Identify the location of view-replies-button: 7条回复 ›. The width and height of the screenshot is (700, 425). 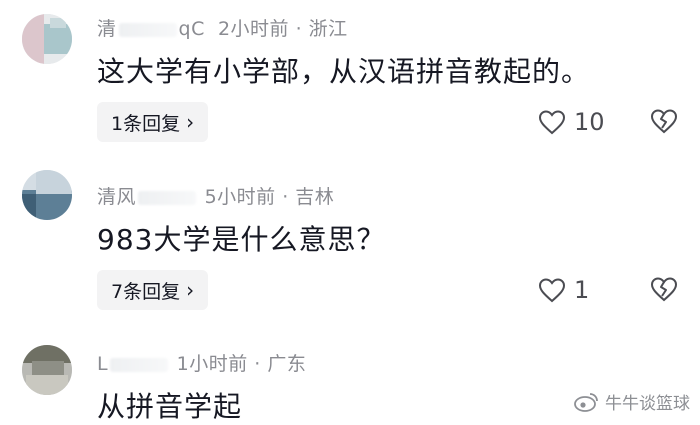
(153, 290).